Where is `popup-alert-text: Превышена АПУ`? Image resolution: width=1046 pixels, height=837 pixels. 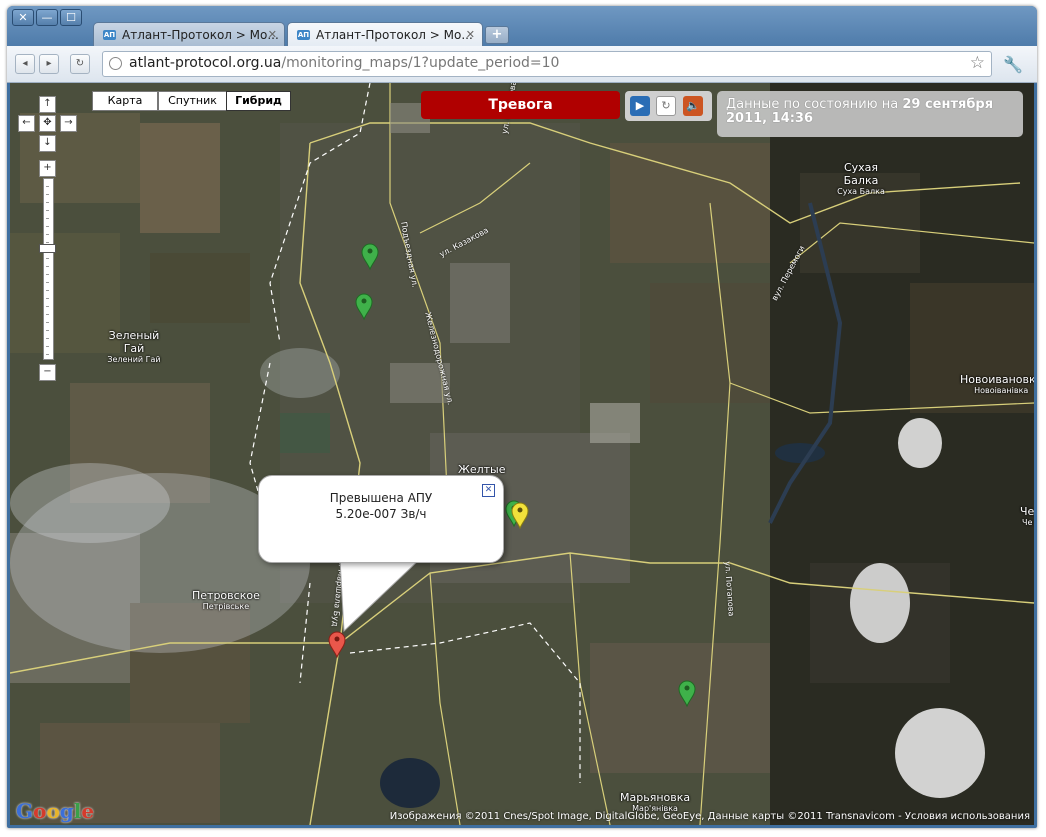 popup-alert-text: Превышена АПУ is located at coordinates (381, 498).